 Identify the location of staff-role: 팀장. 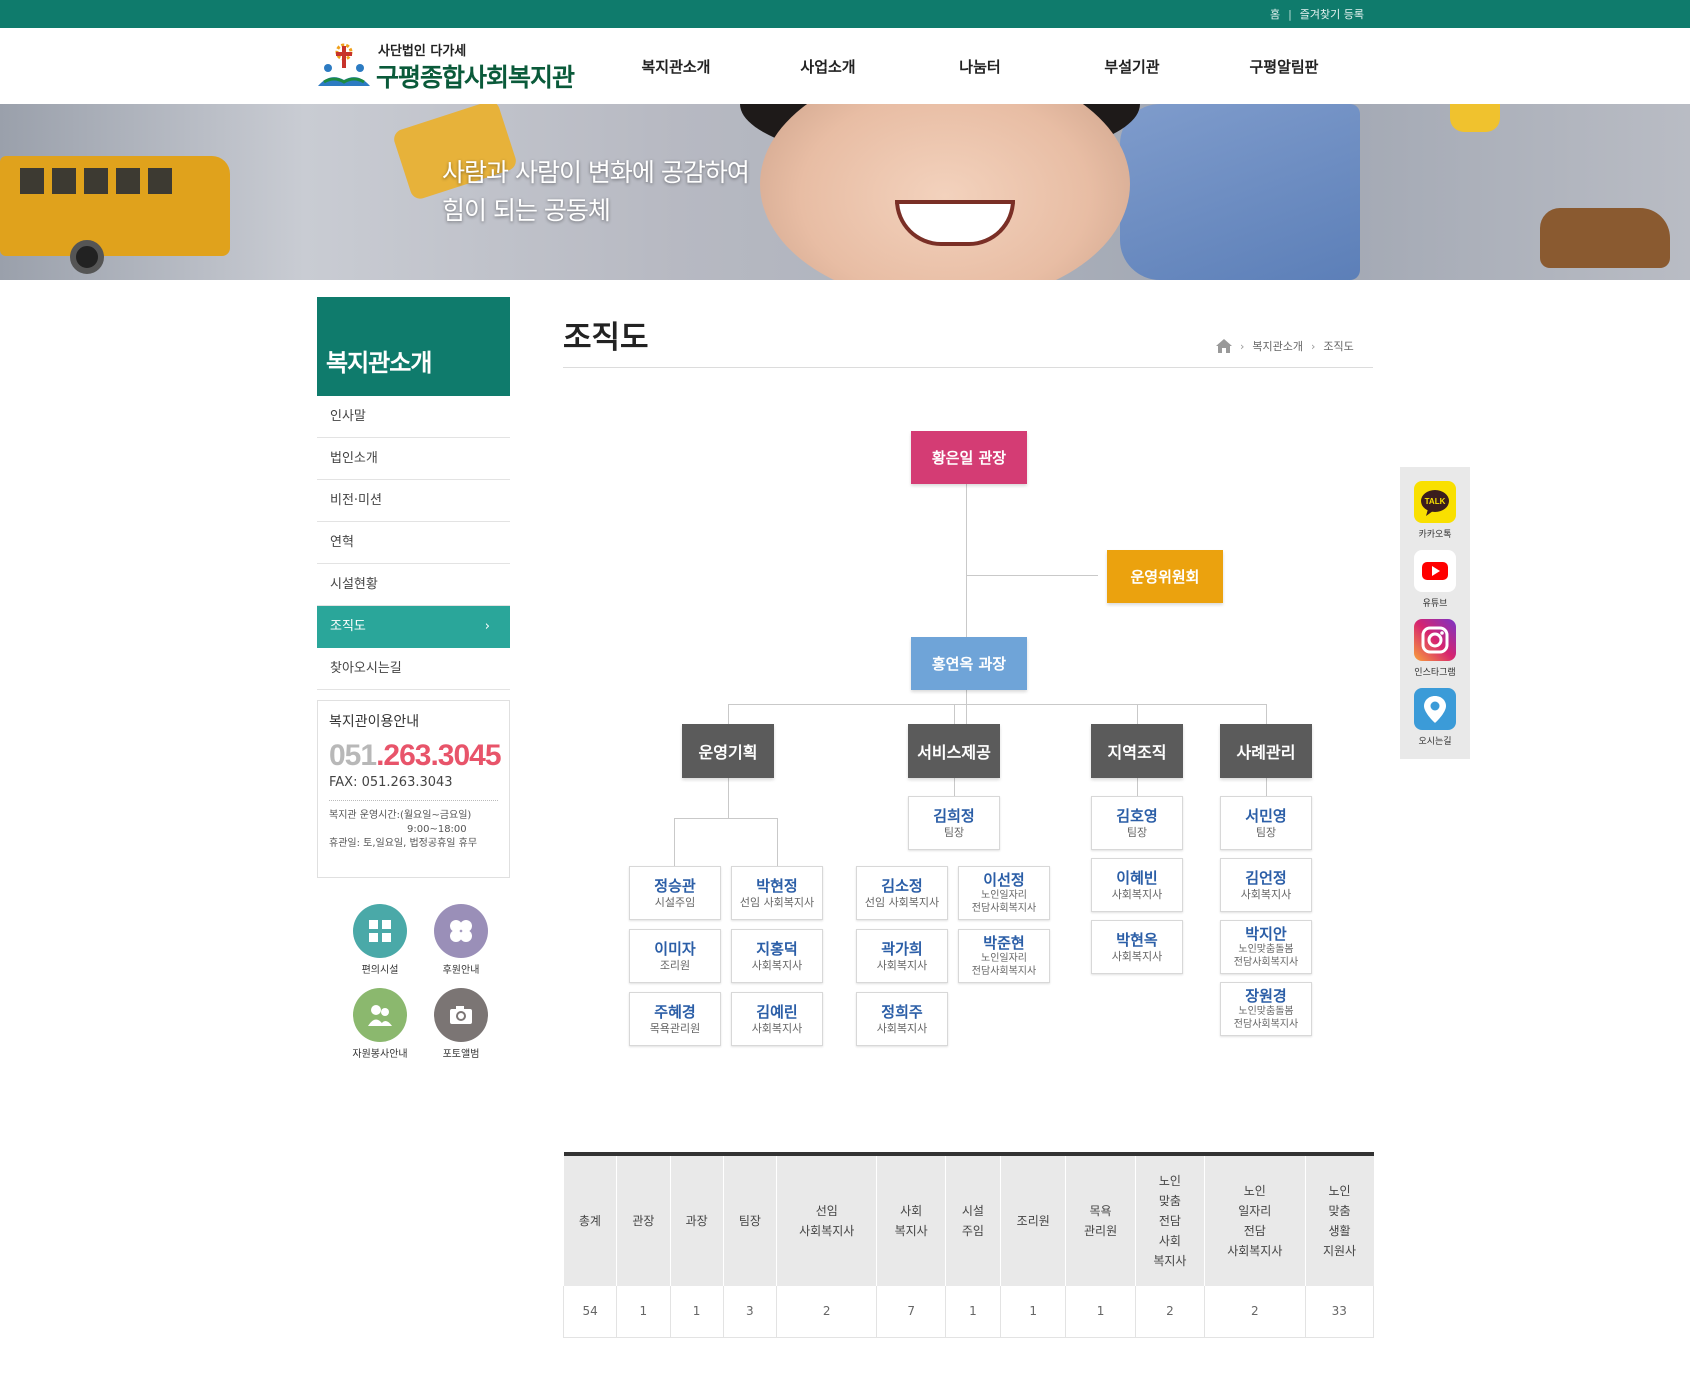
(954, 832).